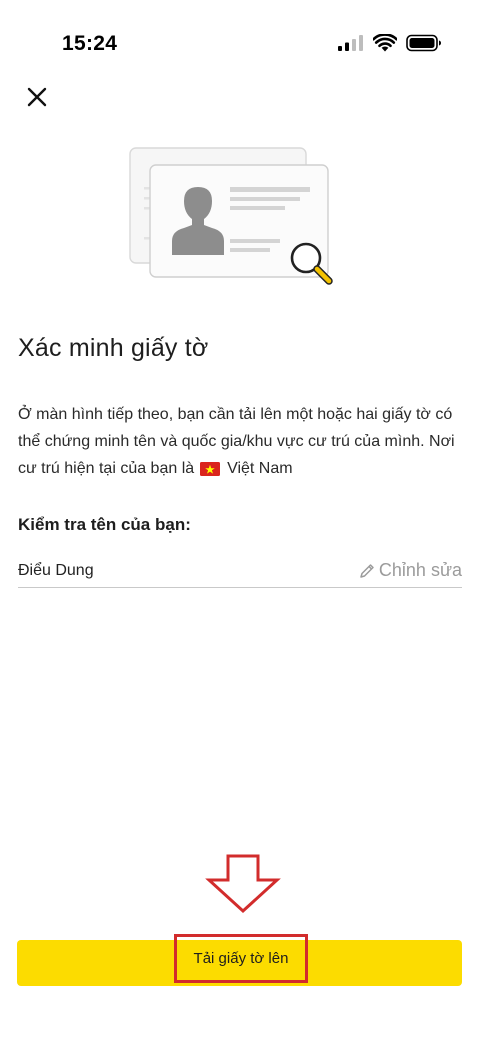  I want to click on name-field: Điểu Dung Chỉnh sửa, so click(240, 573).